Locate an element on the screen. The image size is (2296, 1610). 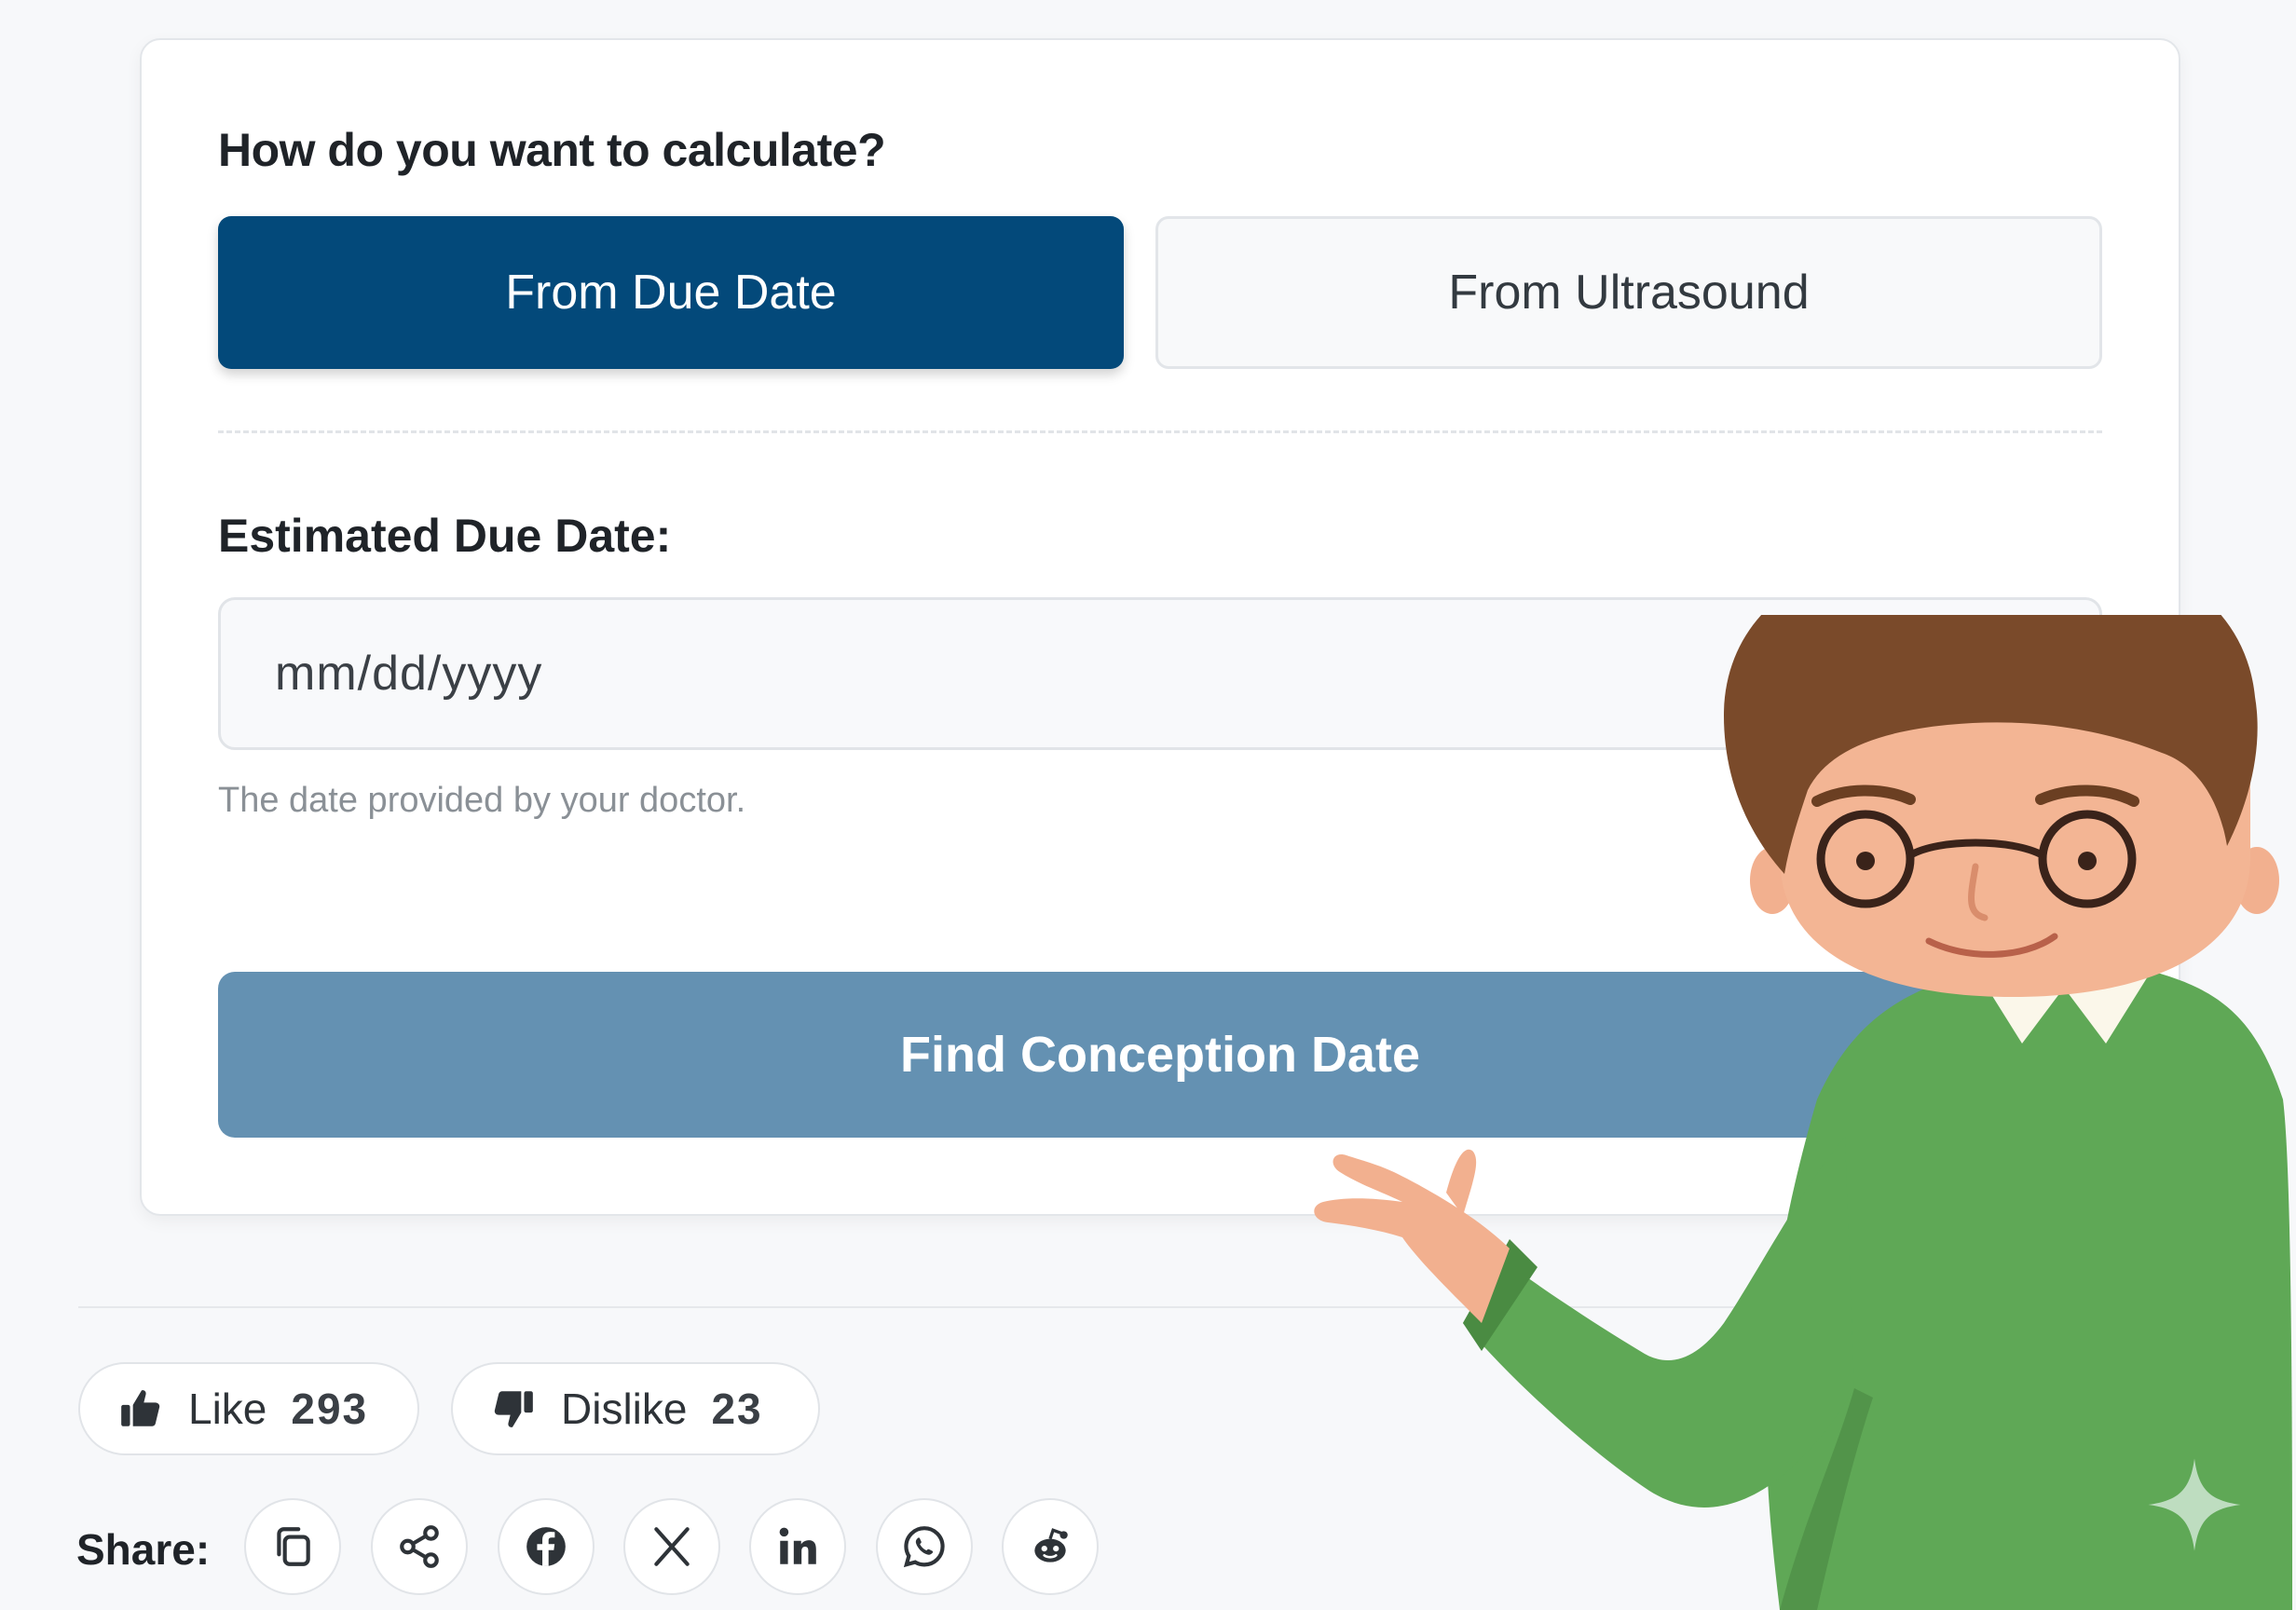
section-divider is located at coordinates (1160, 431).